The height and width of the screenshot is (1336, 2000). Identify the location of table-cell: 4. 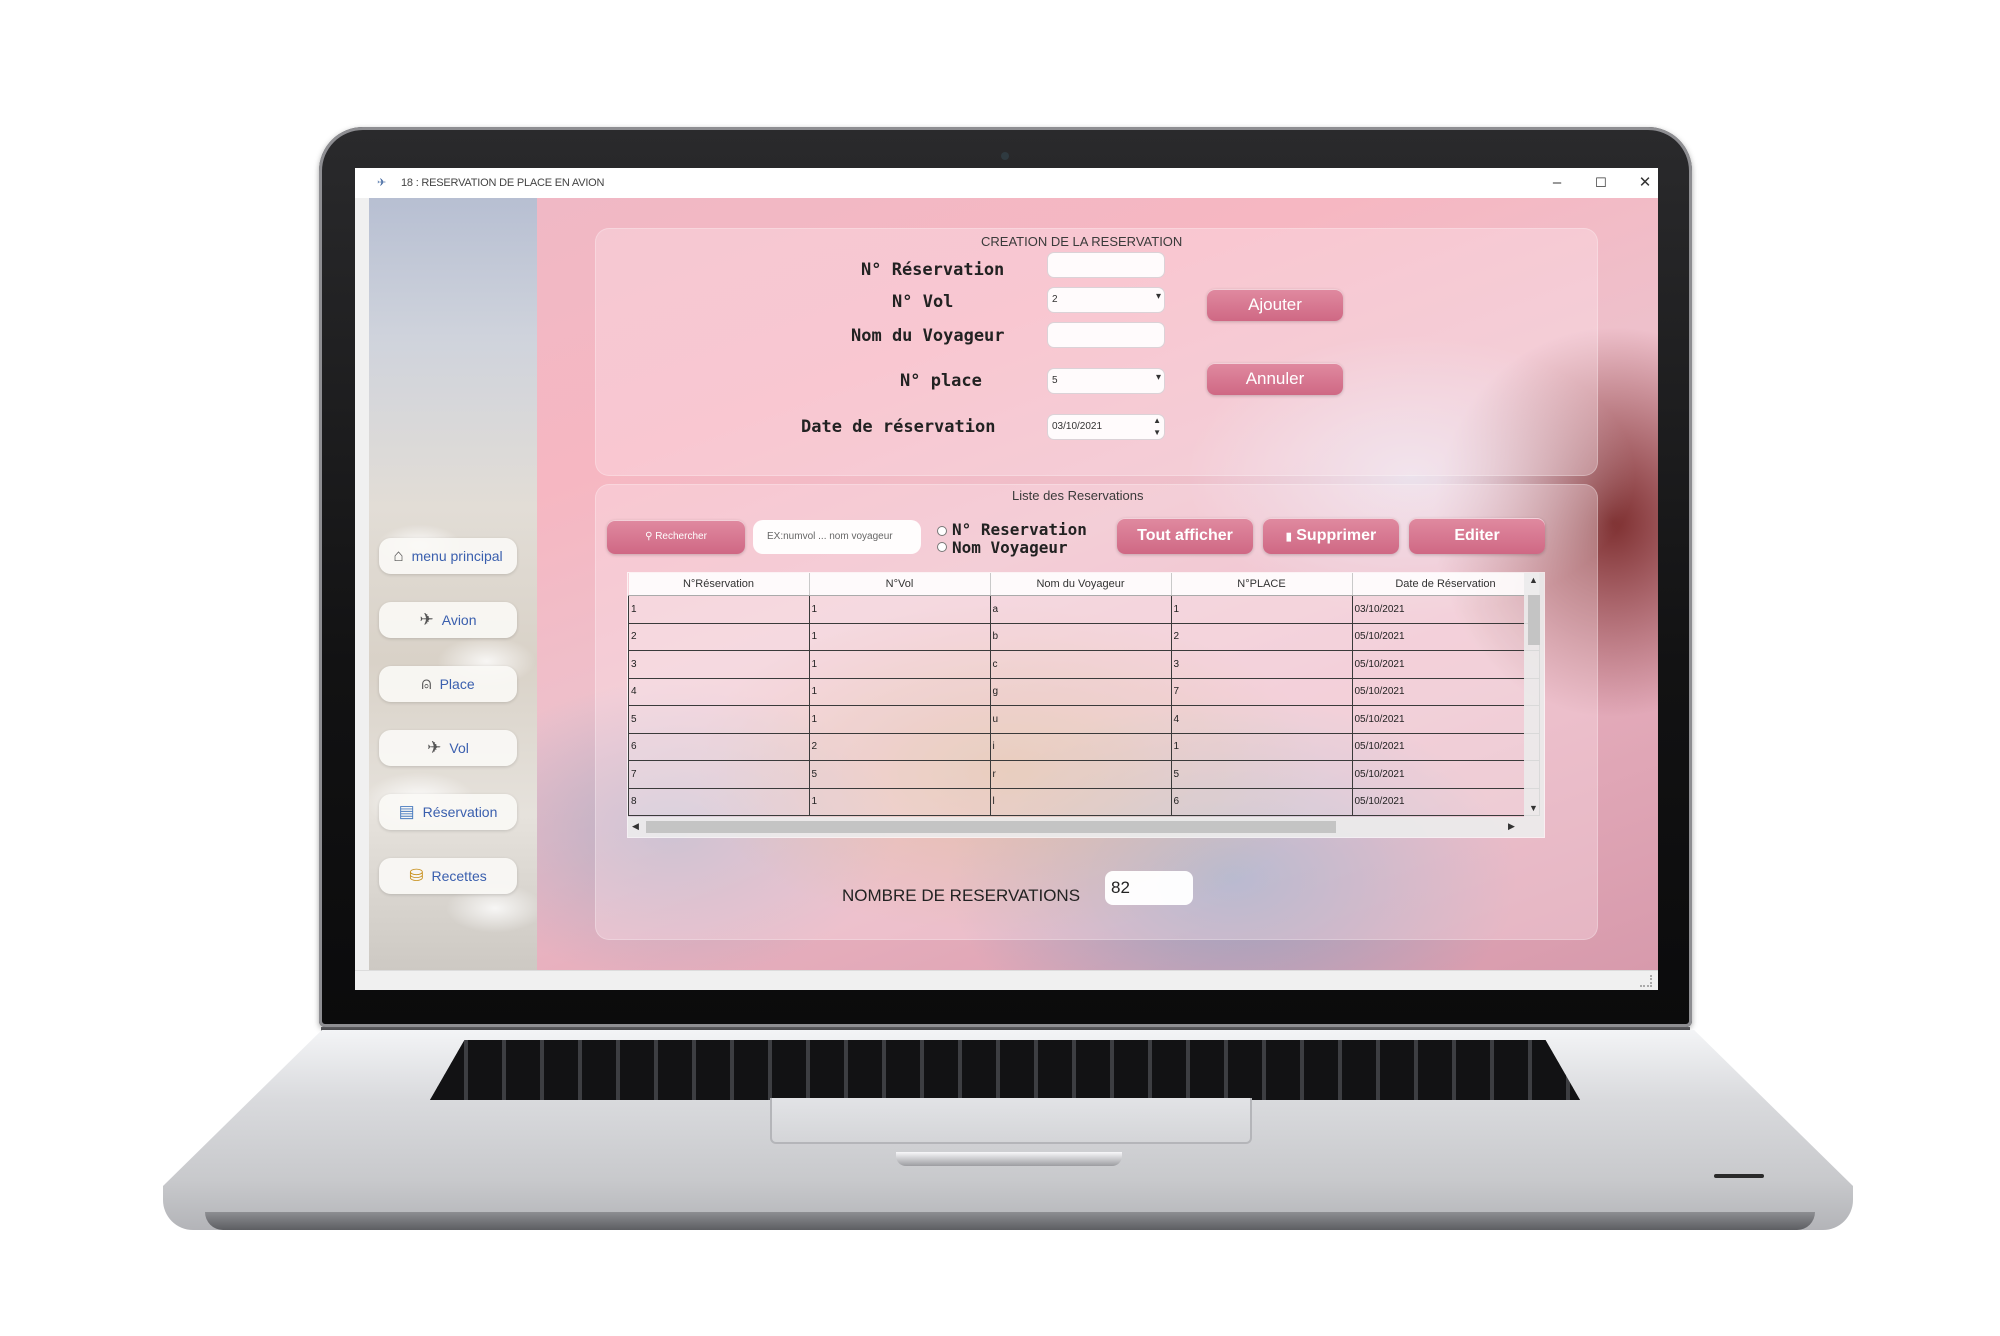
(719, 691).